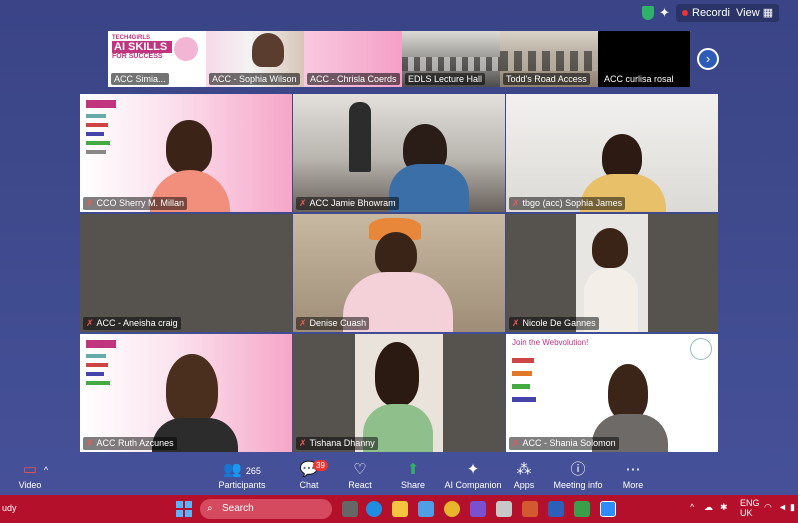 The height and width of the screenshot is (523, 798). I want to click on shield-icon, so click(648, 13).